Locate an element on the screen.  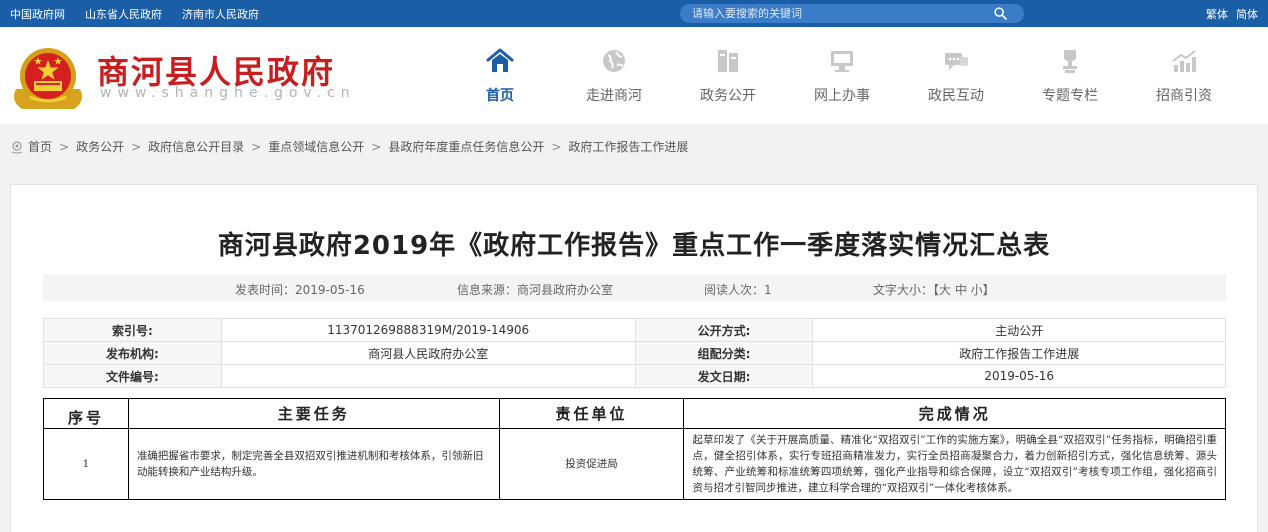
breadcrumb-current: 政府工作报告工作进展 is located at coordinates (628, 146).